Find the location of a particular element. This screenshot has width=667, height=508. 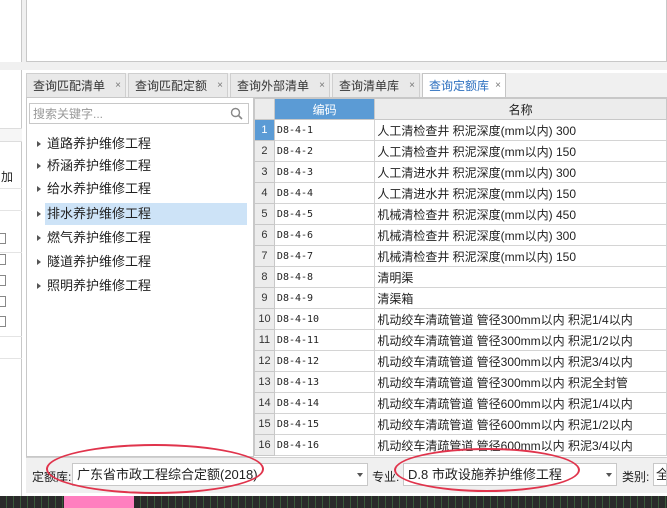

tree-item-drainage: 排水养护维修工程 is located at coordinates (142, 214).